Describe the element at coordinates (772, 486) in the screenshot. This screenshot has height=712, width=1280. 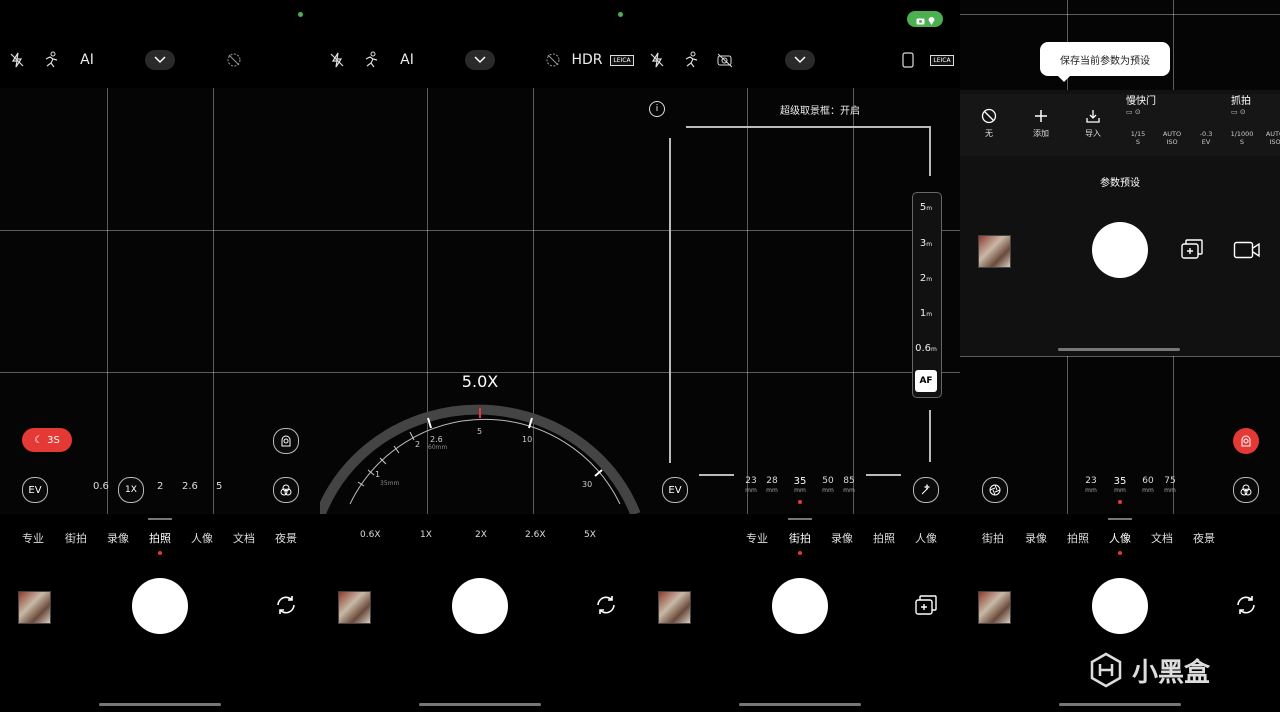
I see `focal-28mm: 28 mm` at that location.